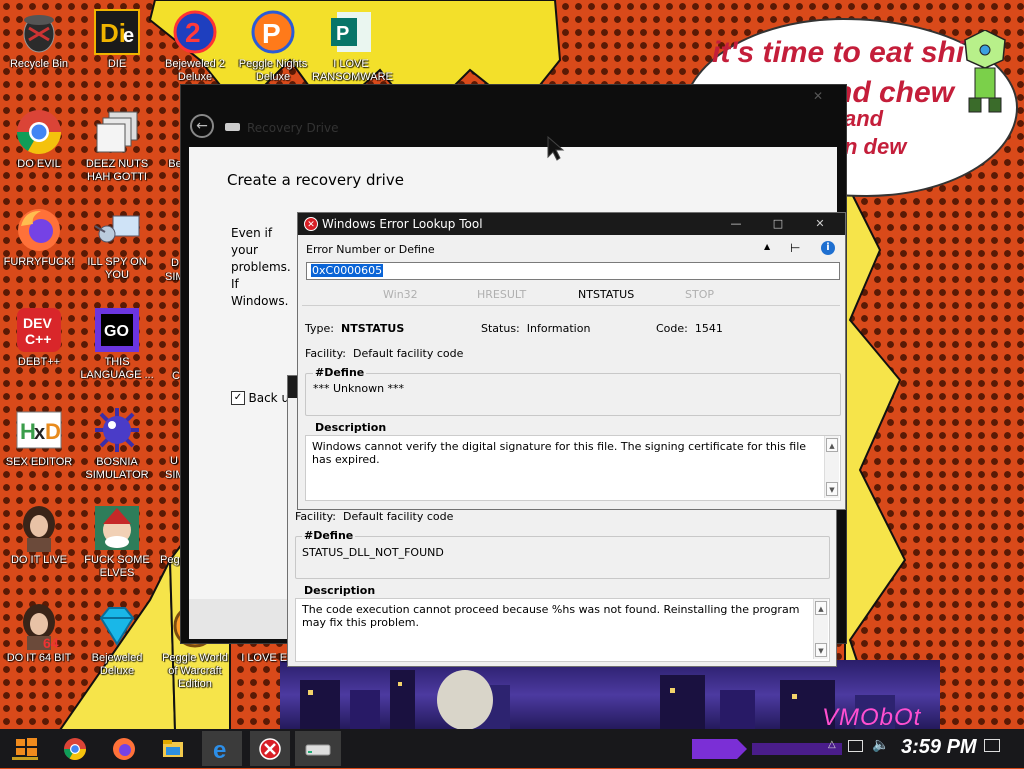 The height and width of the screenshot is (769, 1024). What do you see at coordinates (117, 268) in the screenshot?
I see `desktop-icon-label: ILL SPY ON YOU` at bounding box center [117, 268].